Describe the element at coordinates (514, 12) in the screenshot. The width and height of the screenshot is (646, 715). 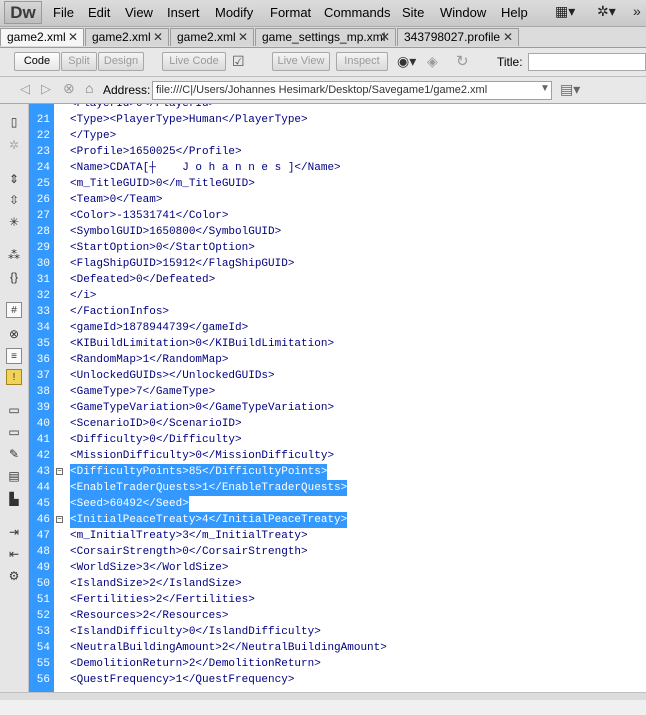
I see `menu-help: Help` at that location.